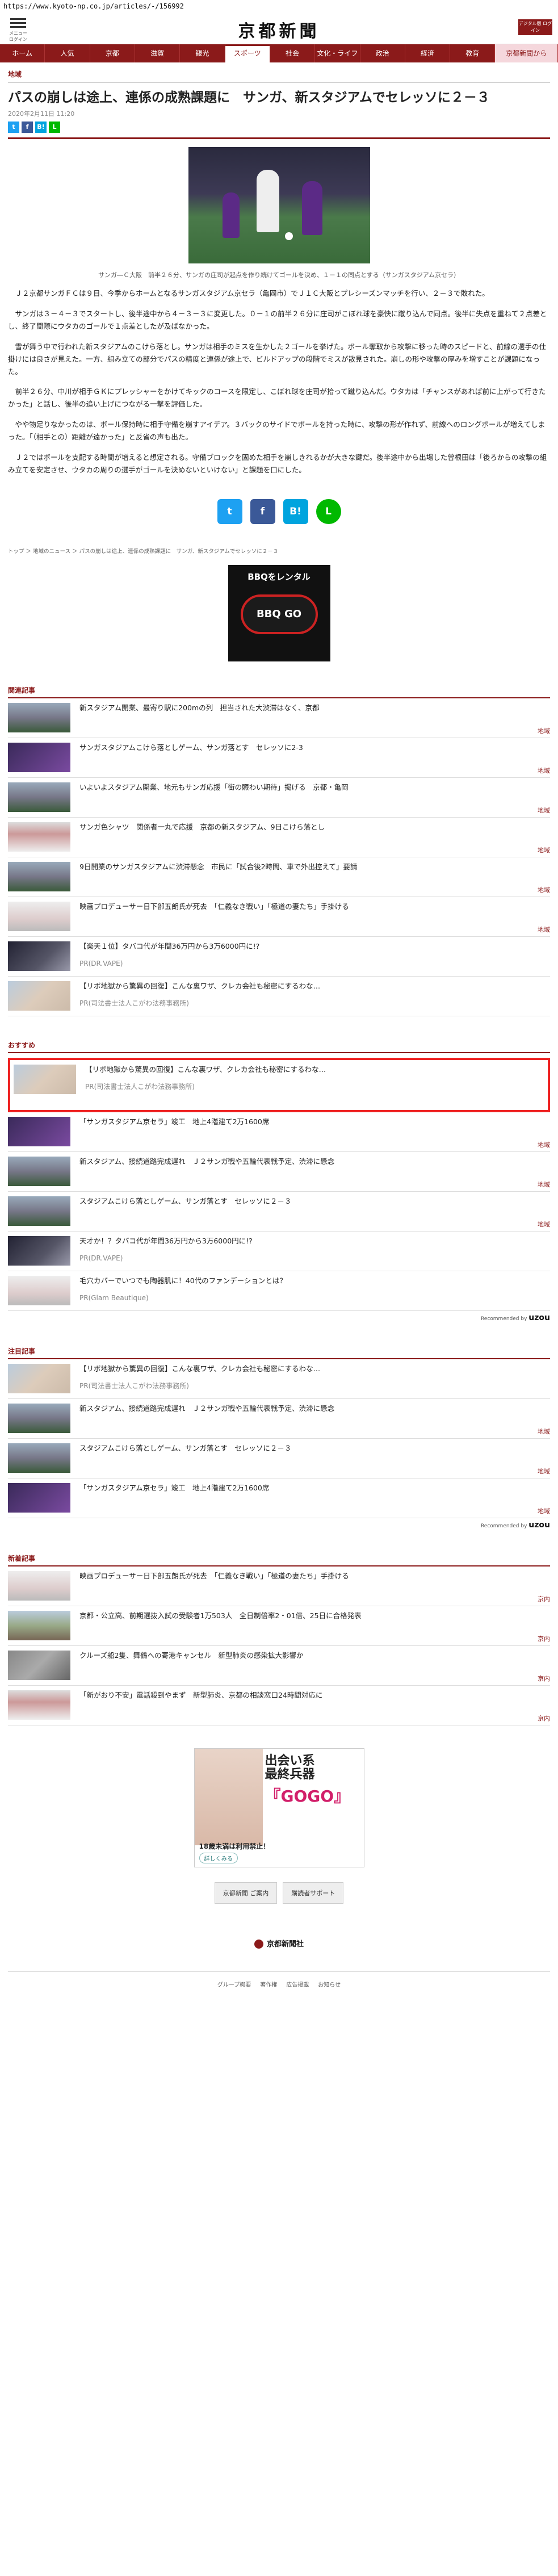  Describe the element at coordinates (279, 691) in the screenshot. I see `related-heading: 関連記事` at that location.